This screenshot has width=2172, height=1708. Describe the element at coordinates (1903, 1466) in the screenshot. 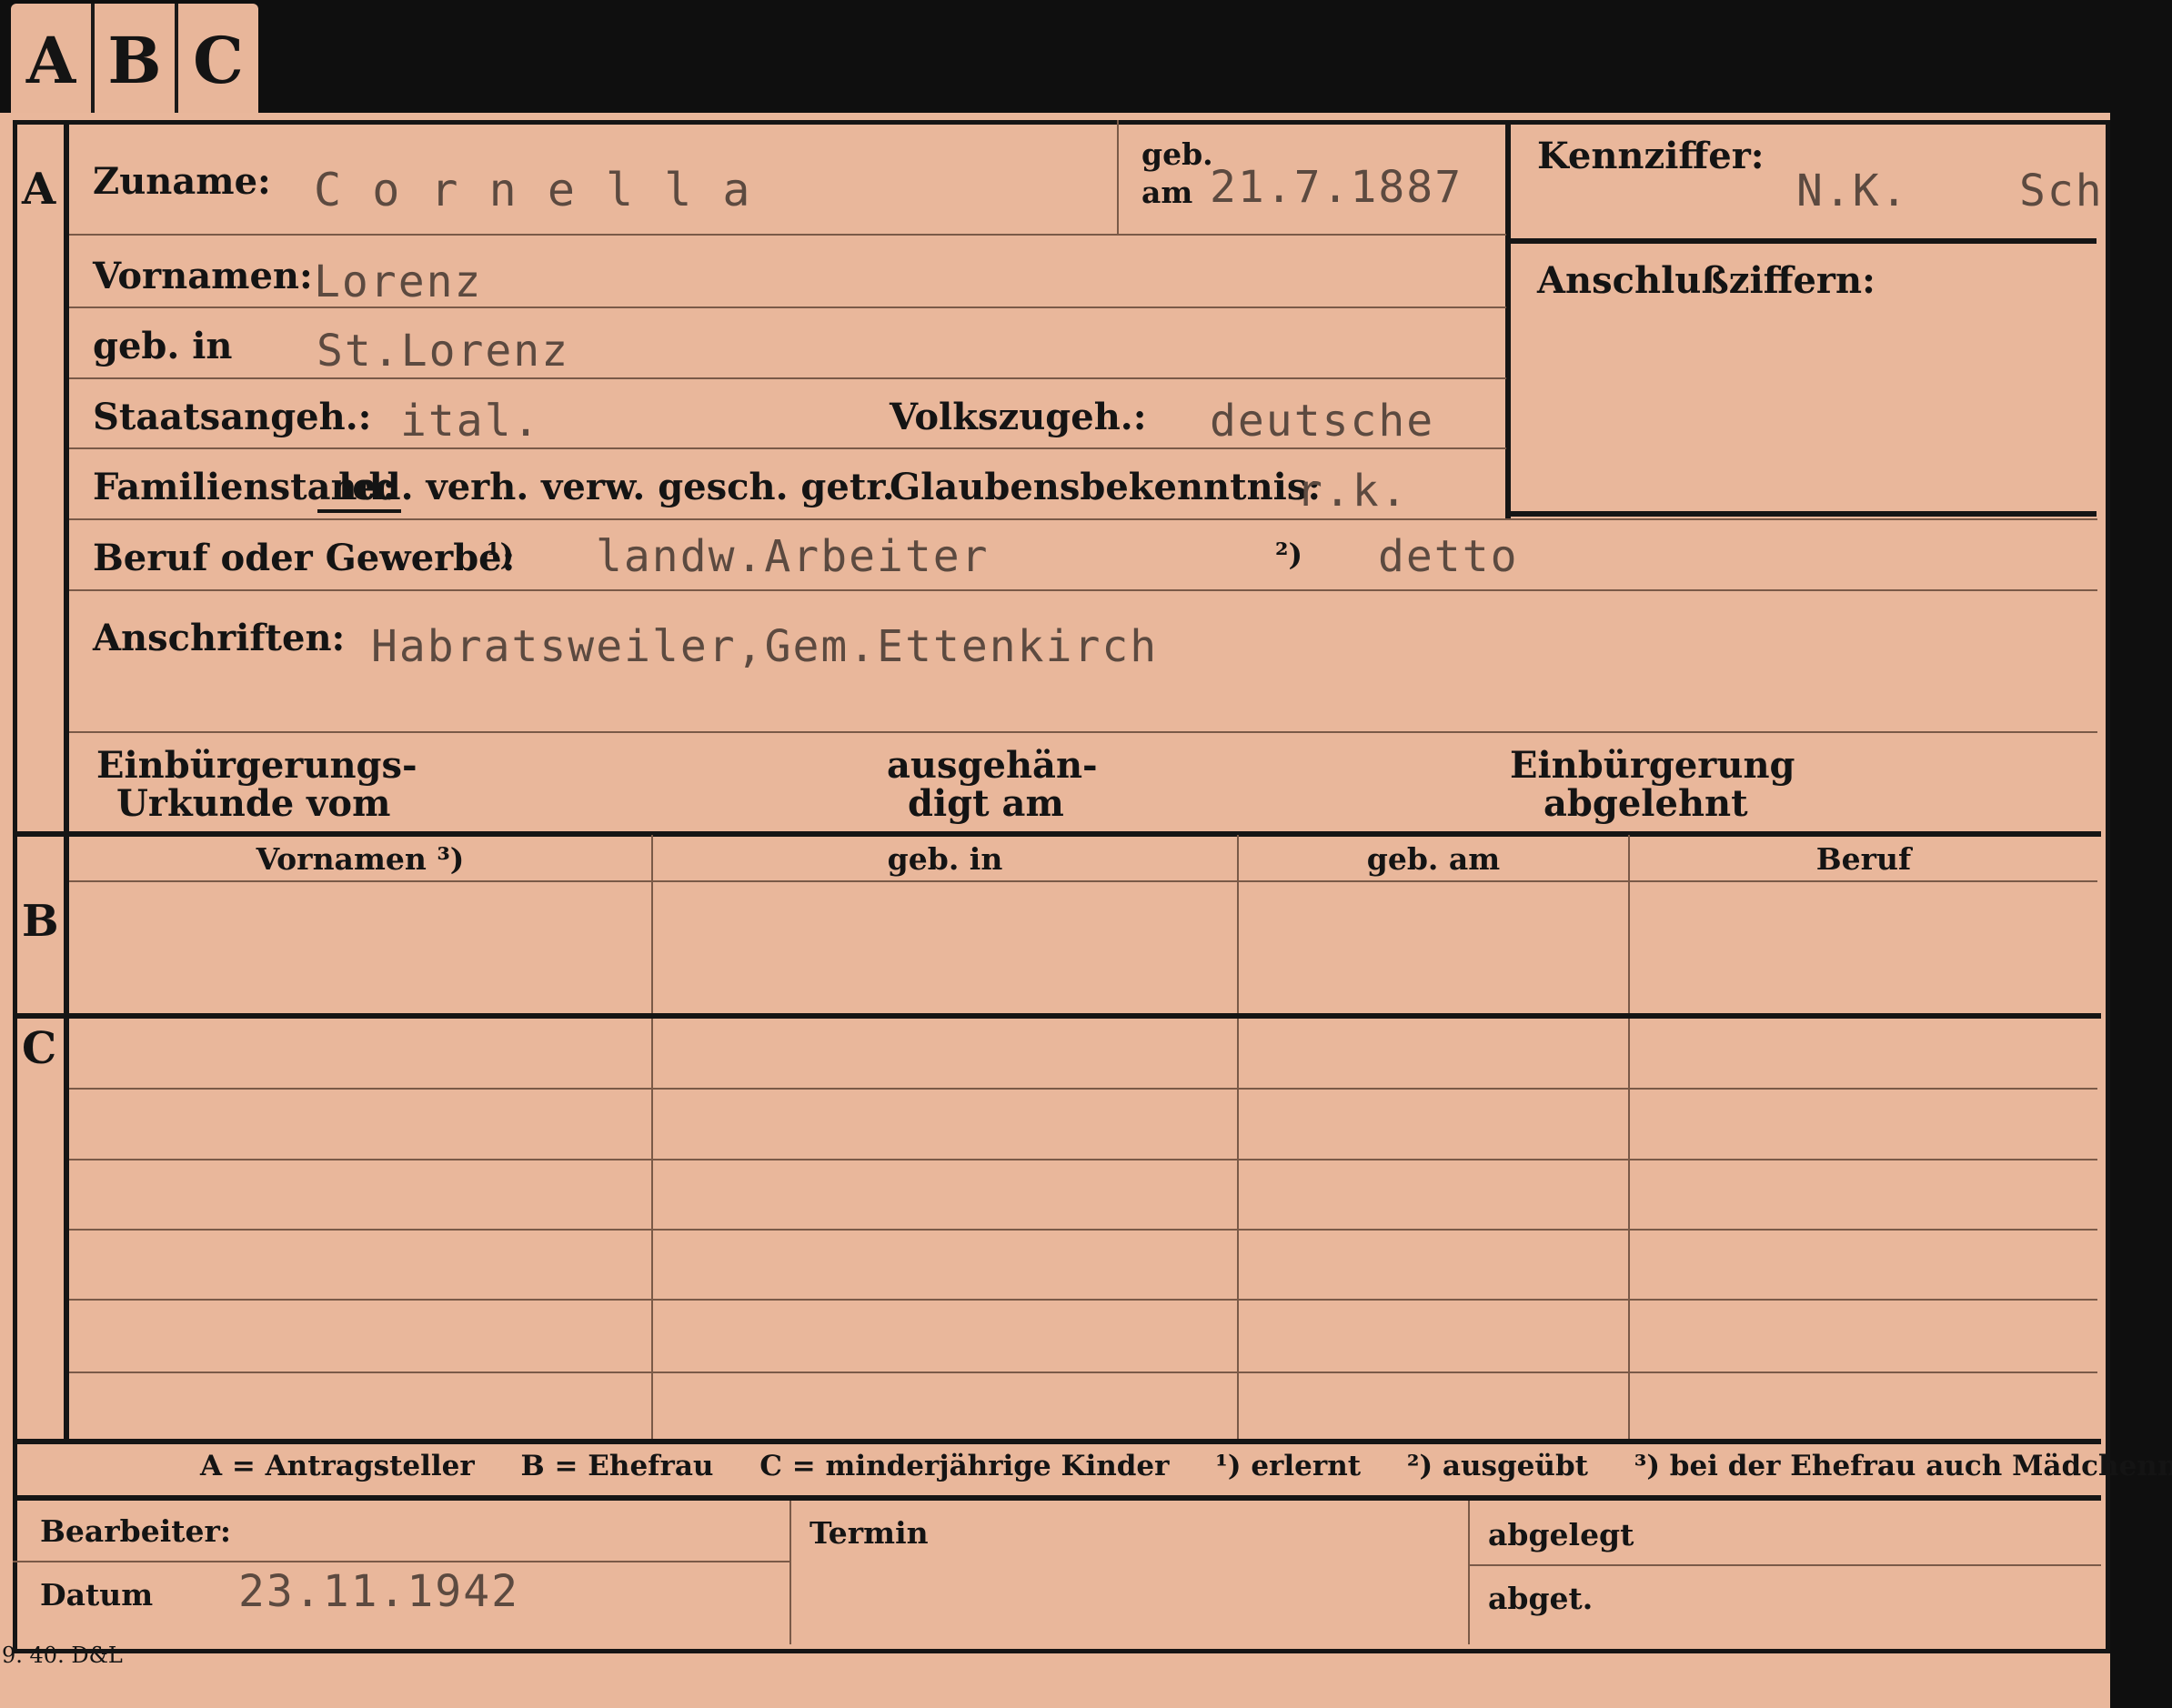

I see `legend-item: ³) bei der Ehefrau auch Mädchenname` at that location.